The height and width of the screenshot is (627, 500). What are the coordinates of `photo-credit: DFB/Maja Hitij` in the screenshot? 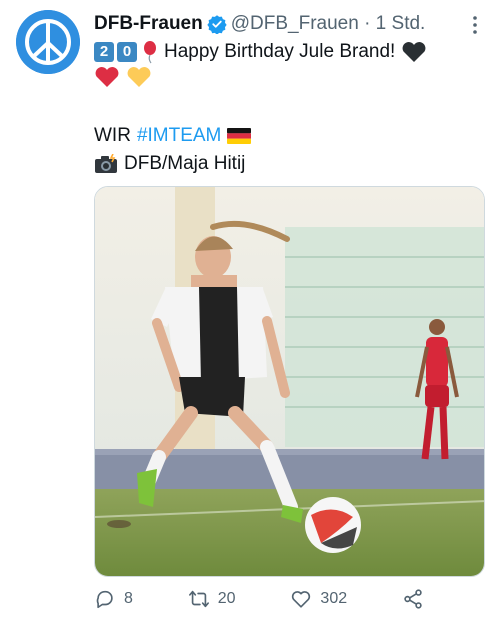 It's located at (185, 163).